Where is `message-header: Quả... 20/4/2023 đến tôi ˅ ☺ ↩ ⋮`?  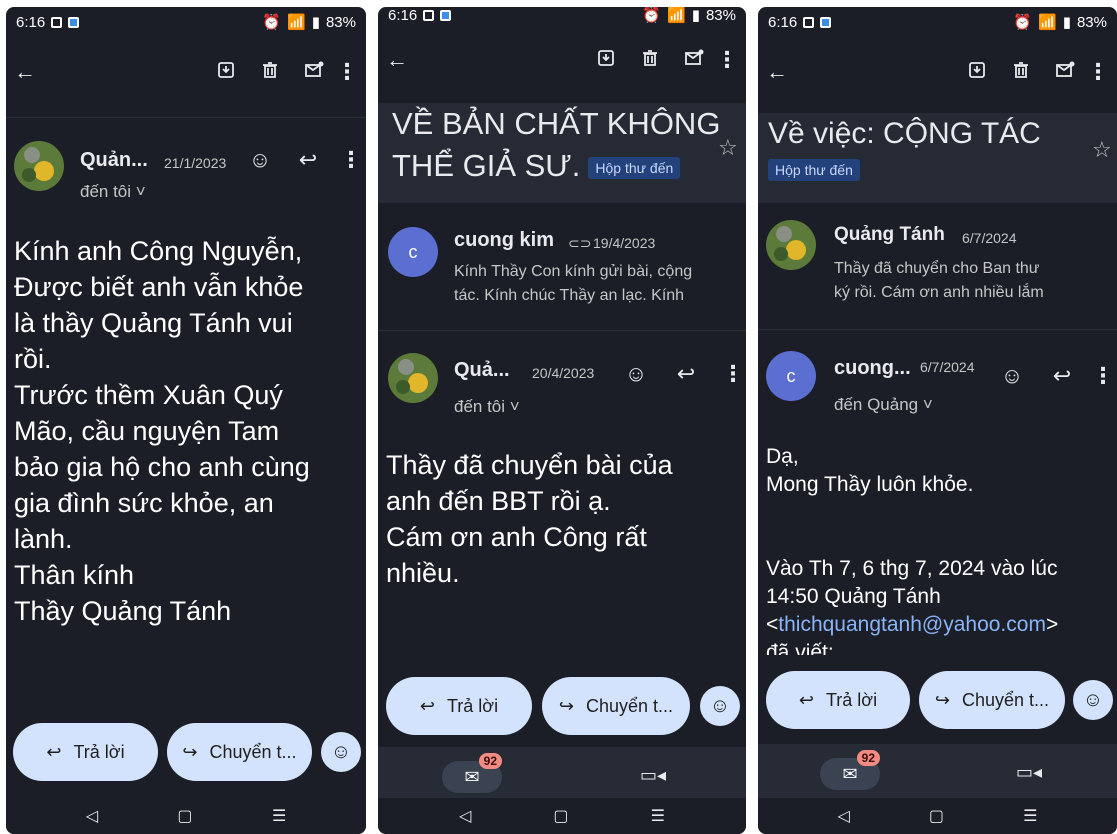 message-header: Quả... 20/4/2023 đến tôi ˅ ☺ ↩ ⋮ is located at coordinates (562, 387).